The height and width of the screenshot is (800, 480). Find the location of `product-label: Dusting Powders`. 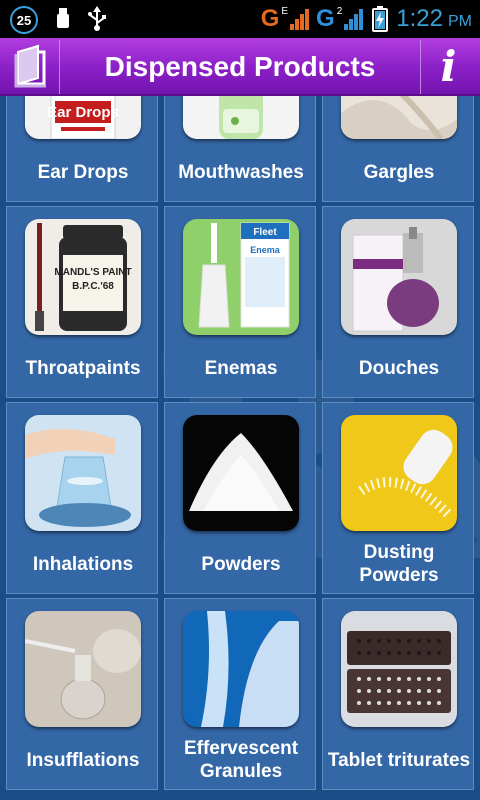

product-label: Dusting Powders is located at coordinates (399, 564).